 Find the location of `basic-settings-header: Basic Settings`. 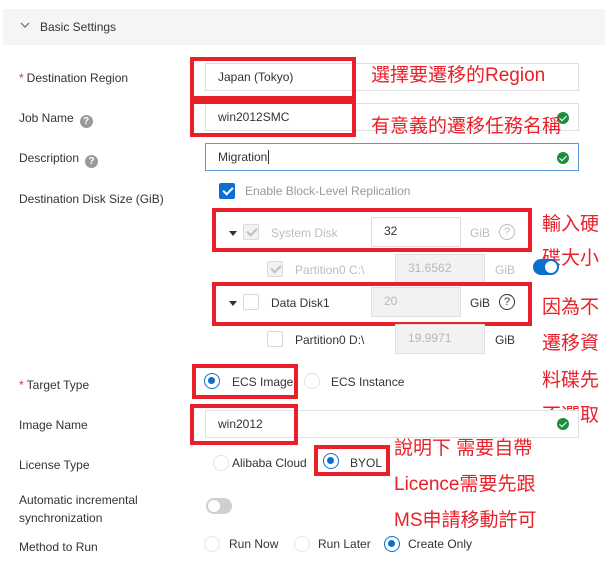

basic-settings-header: Basic Settings is located at coordinates (304, 27).